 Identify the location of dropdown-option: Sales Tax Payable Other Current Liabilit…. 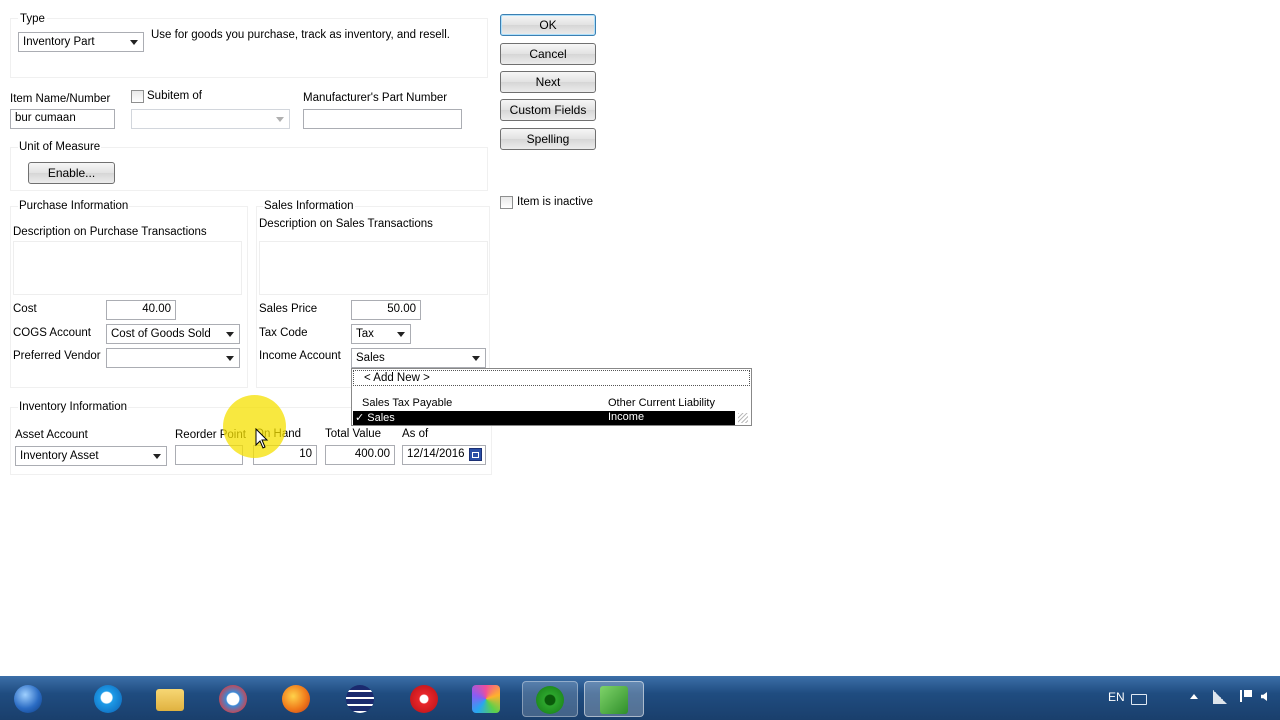
(544, 404).